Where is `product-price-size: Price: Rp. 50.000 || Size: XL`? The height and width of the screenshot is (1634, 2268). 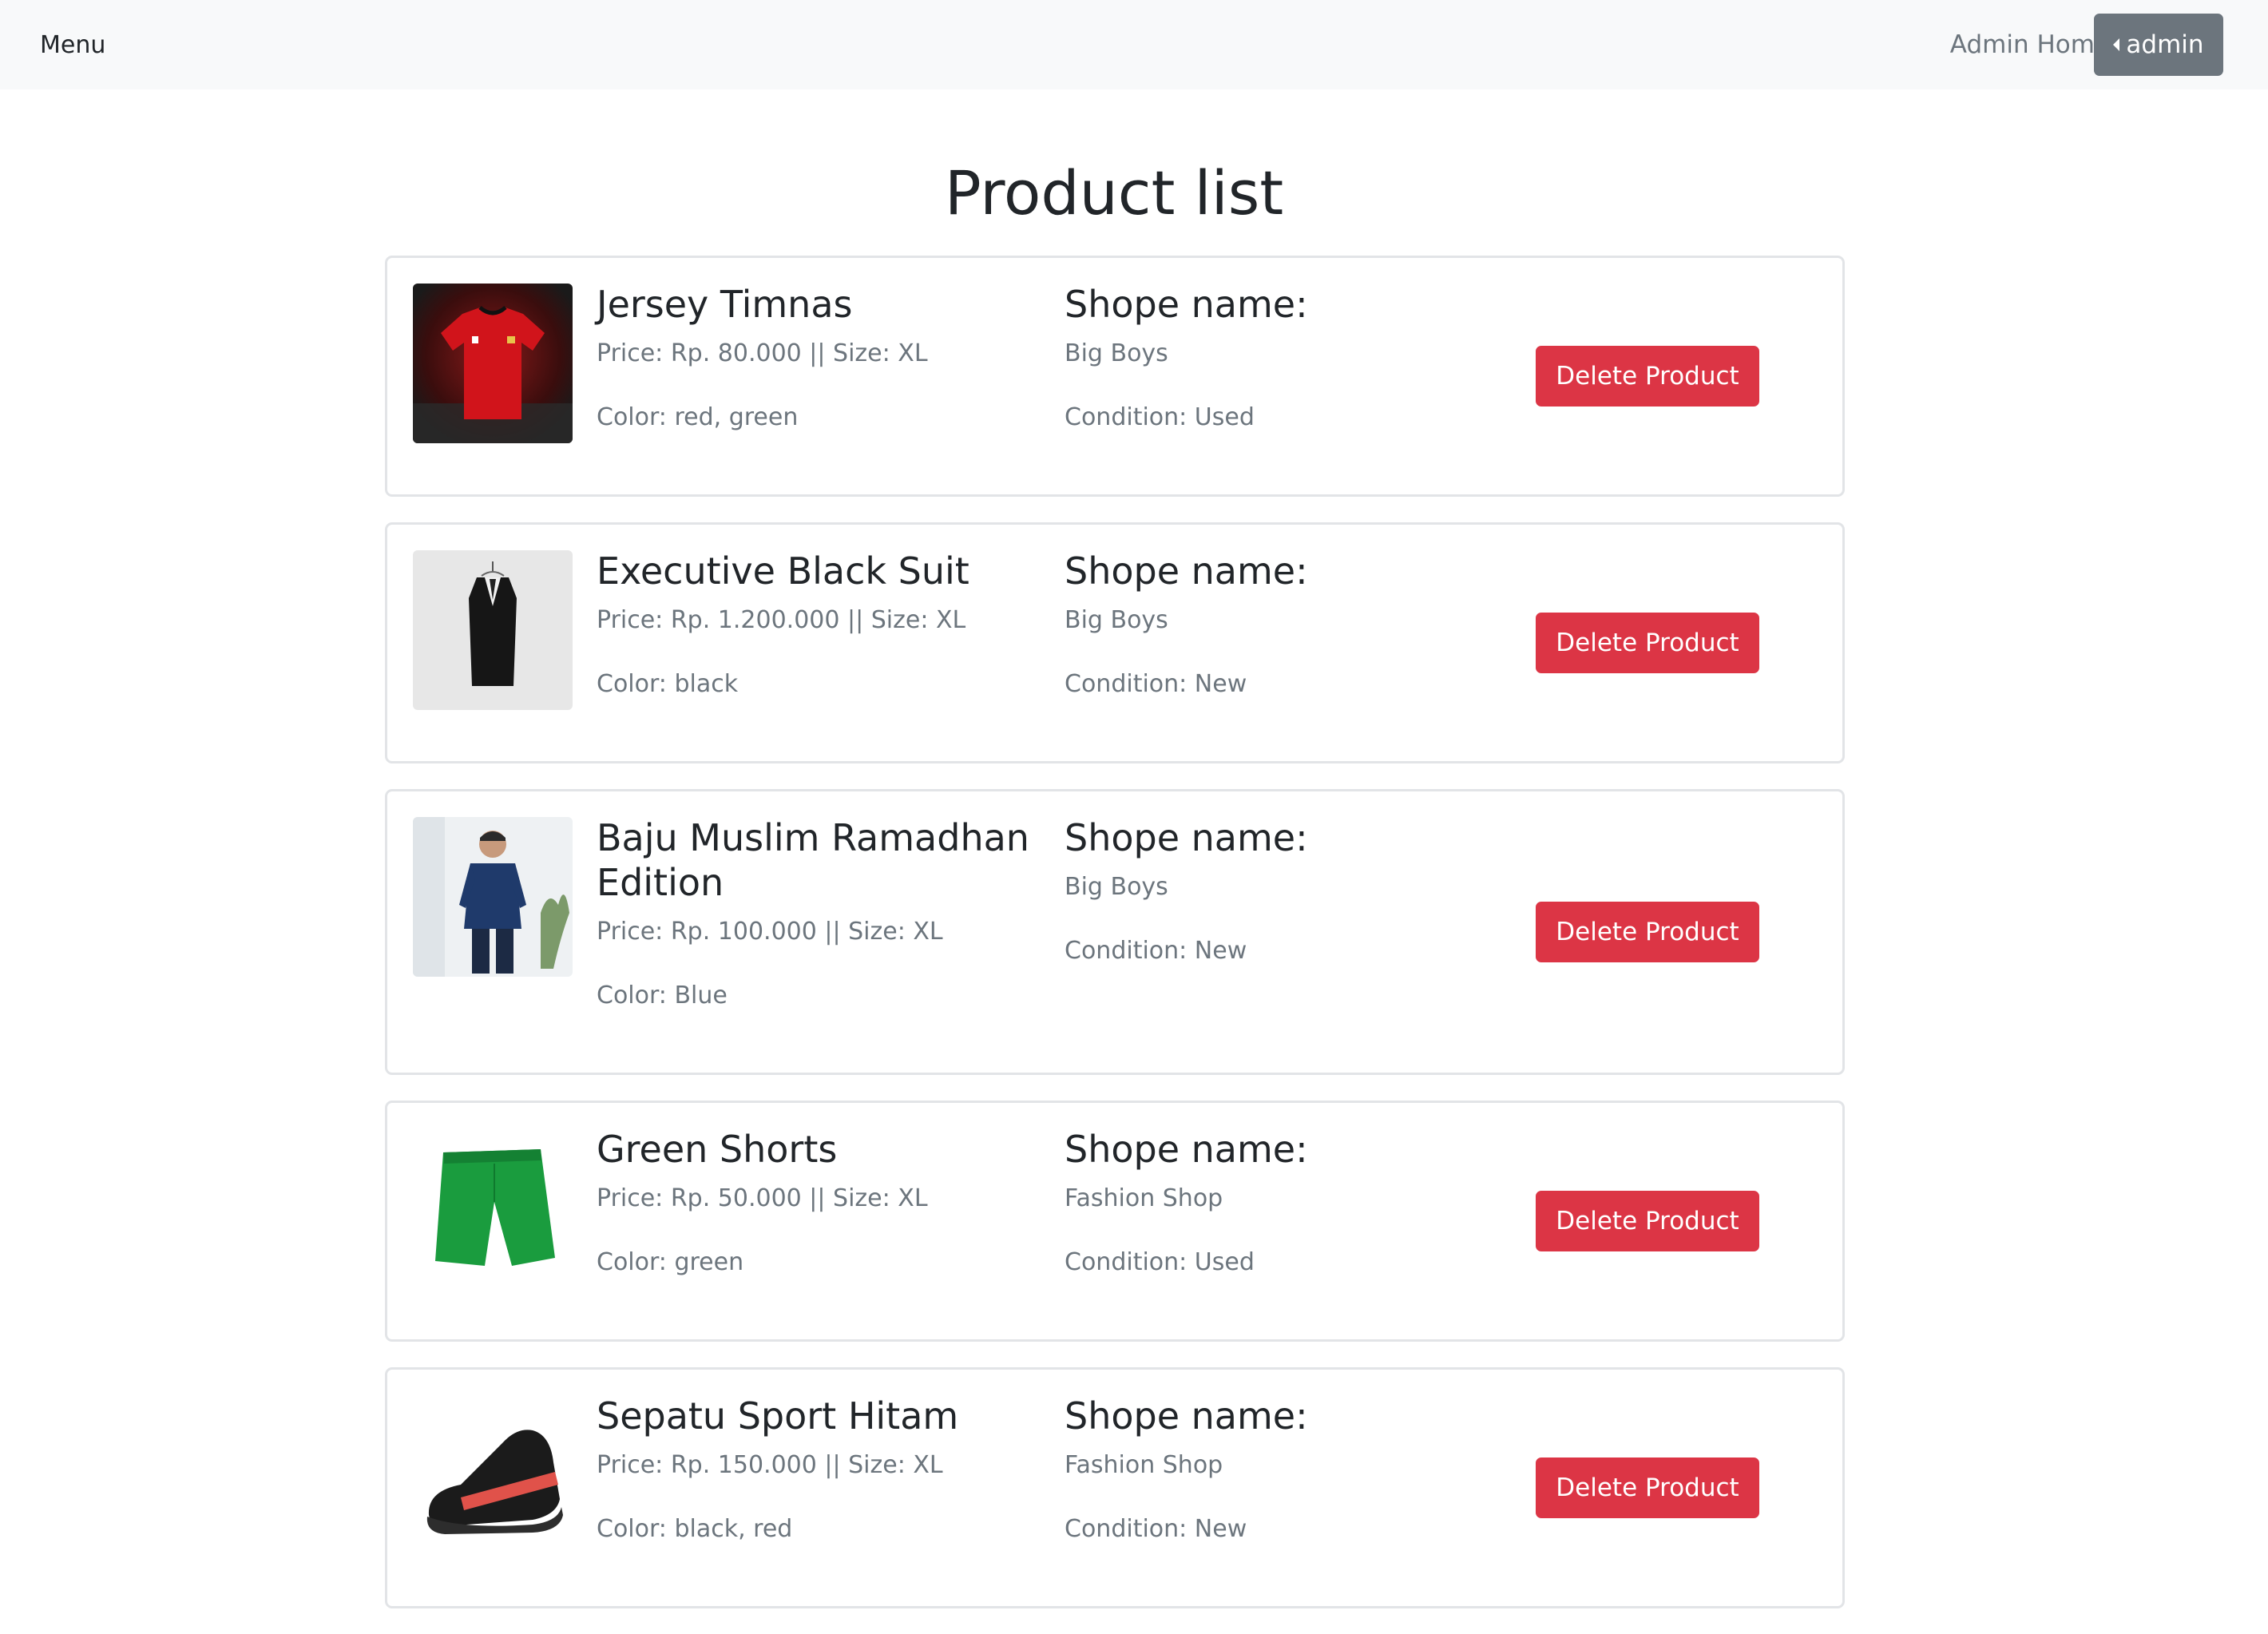 product-price-size: Price: Rp. 50.000 || Size: XL is located at coordinates (763, 1198).